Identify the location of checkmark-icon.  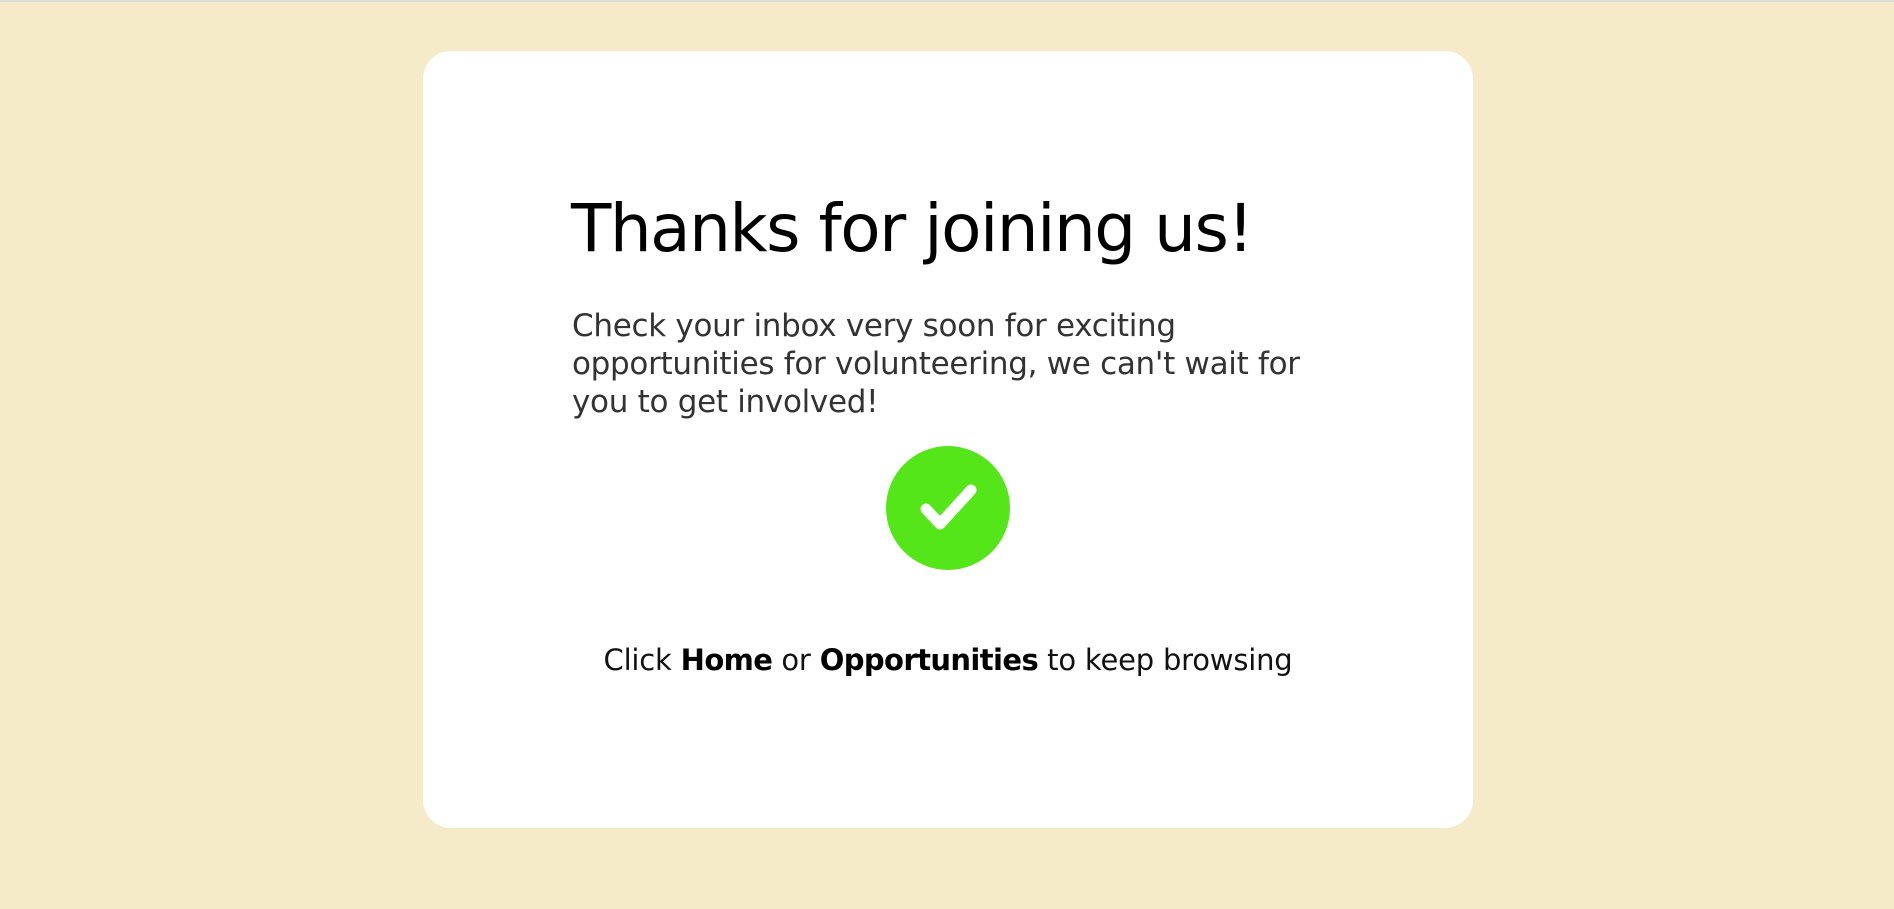
(948, 507).